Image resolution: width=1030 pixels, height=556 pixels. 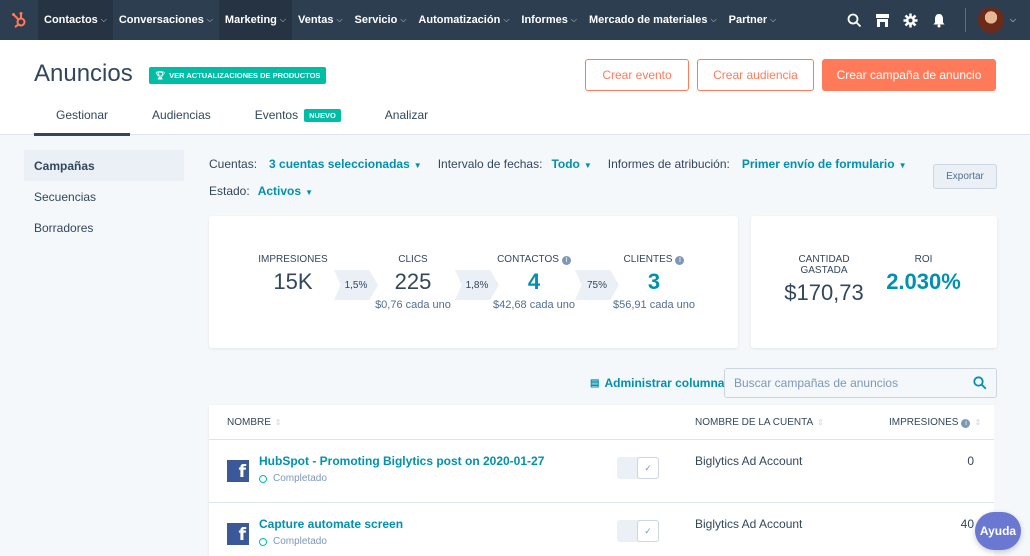 I want to click on manage-columns-label: Administrar columnas, so click(x=668, y=383).